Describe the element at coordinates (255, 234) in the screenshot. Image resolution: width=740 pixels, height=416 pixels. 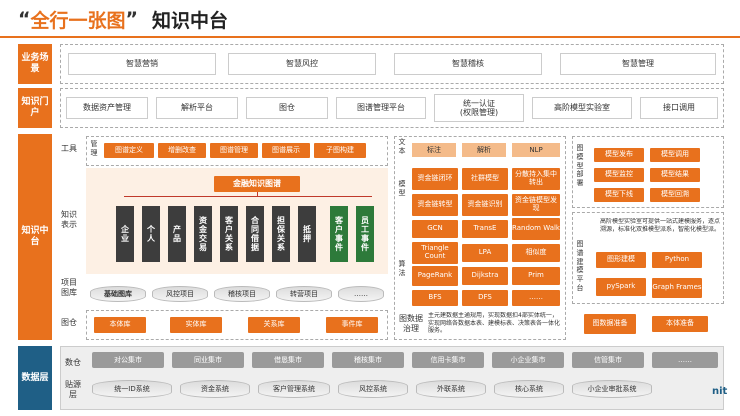
I see `entity-contract: 合同借据` at that location.